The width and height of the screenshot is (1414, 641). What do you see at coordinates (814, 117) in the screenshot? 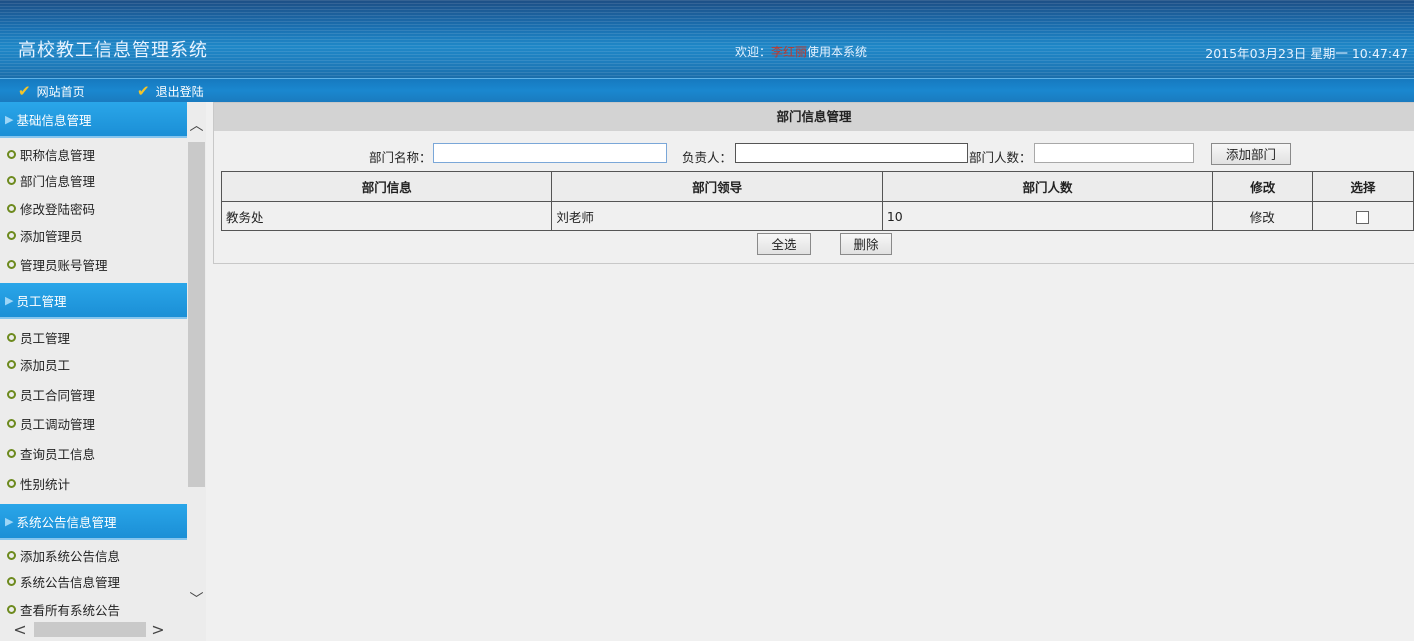
I see `page-title: 部门信息管理` at bounding box center [814, 117].